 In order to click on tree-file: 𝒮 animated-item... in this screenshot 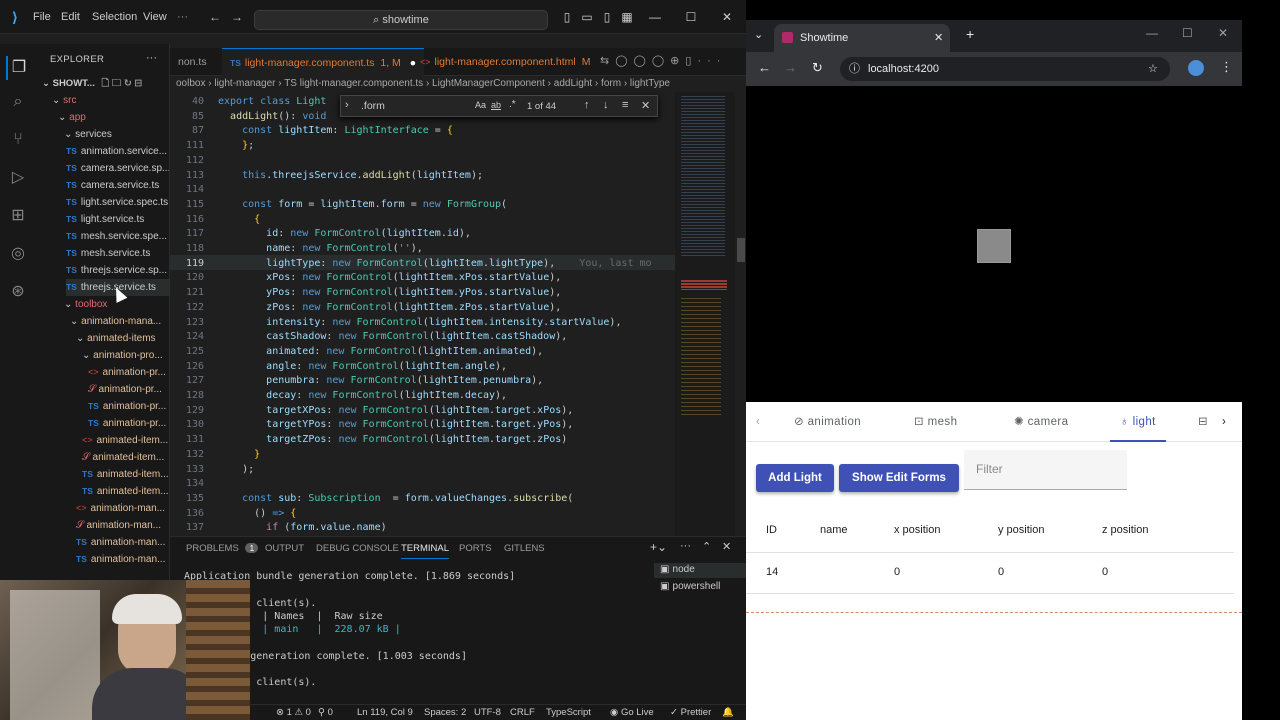, I will do `click(125, 457)`.